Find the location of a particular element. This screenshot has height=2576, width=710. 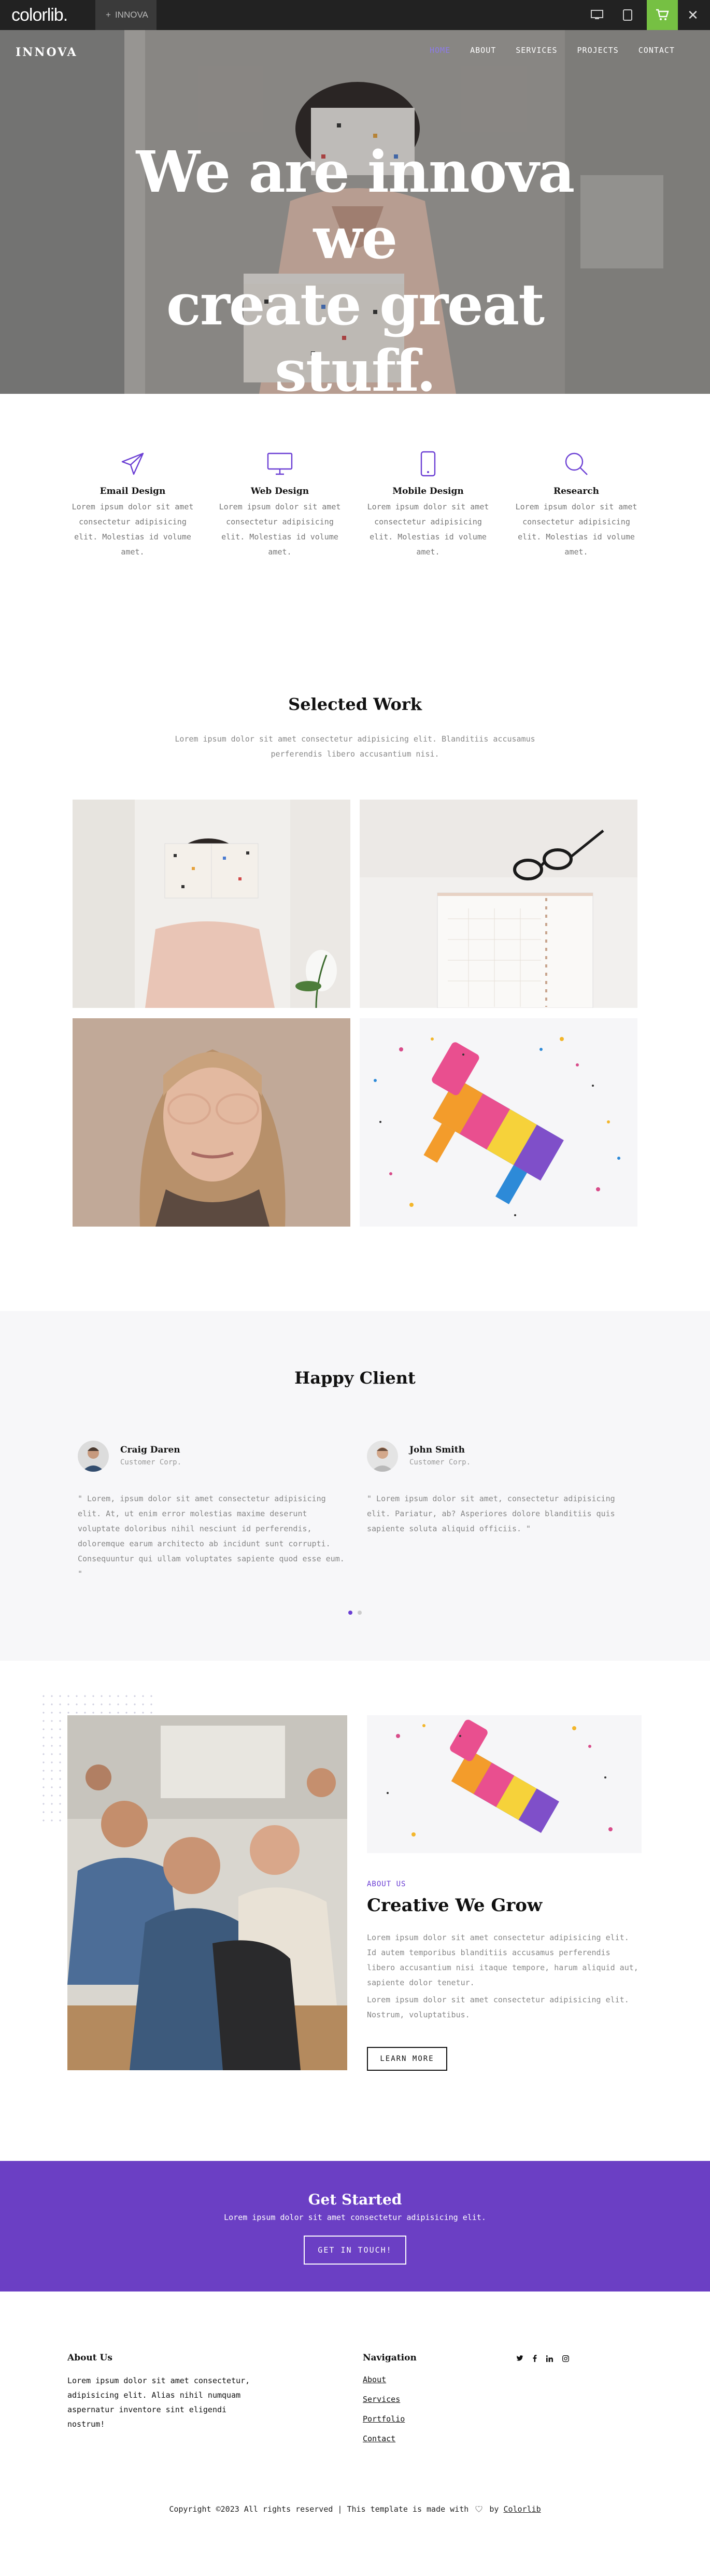

colorlib-link: Colorlib is located at coordinates (522, 2509).